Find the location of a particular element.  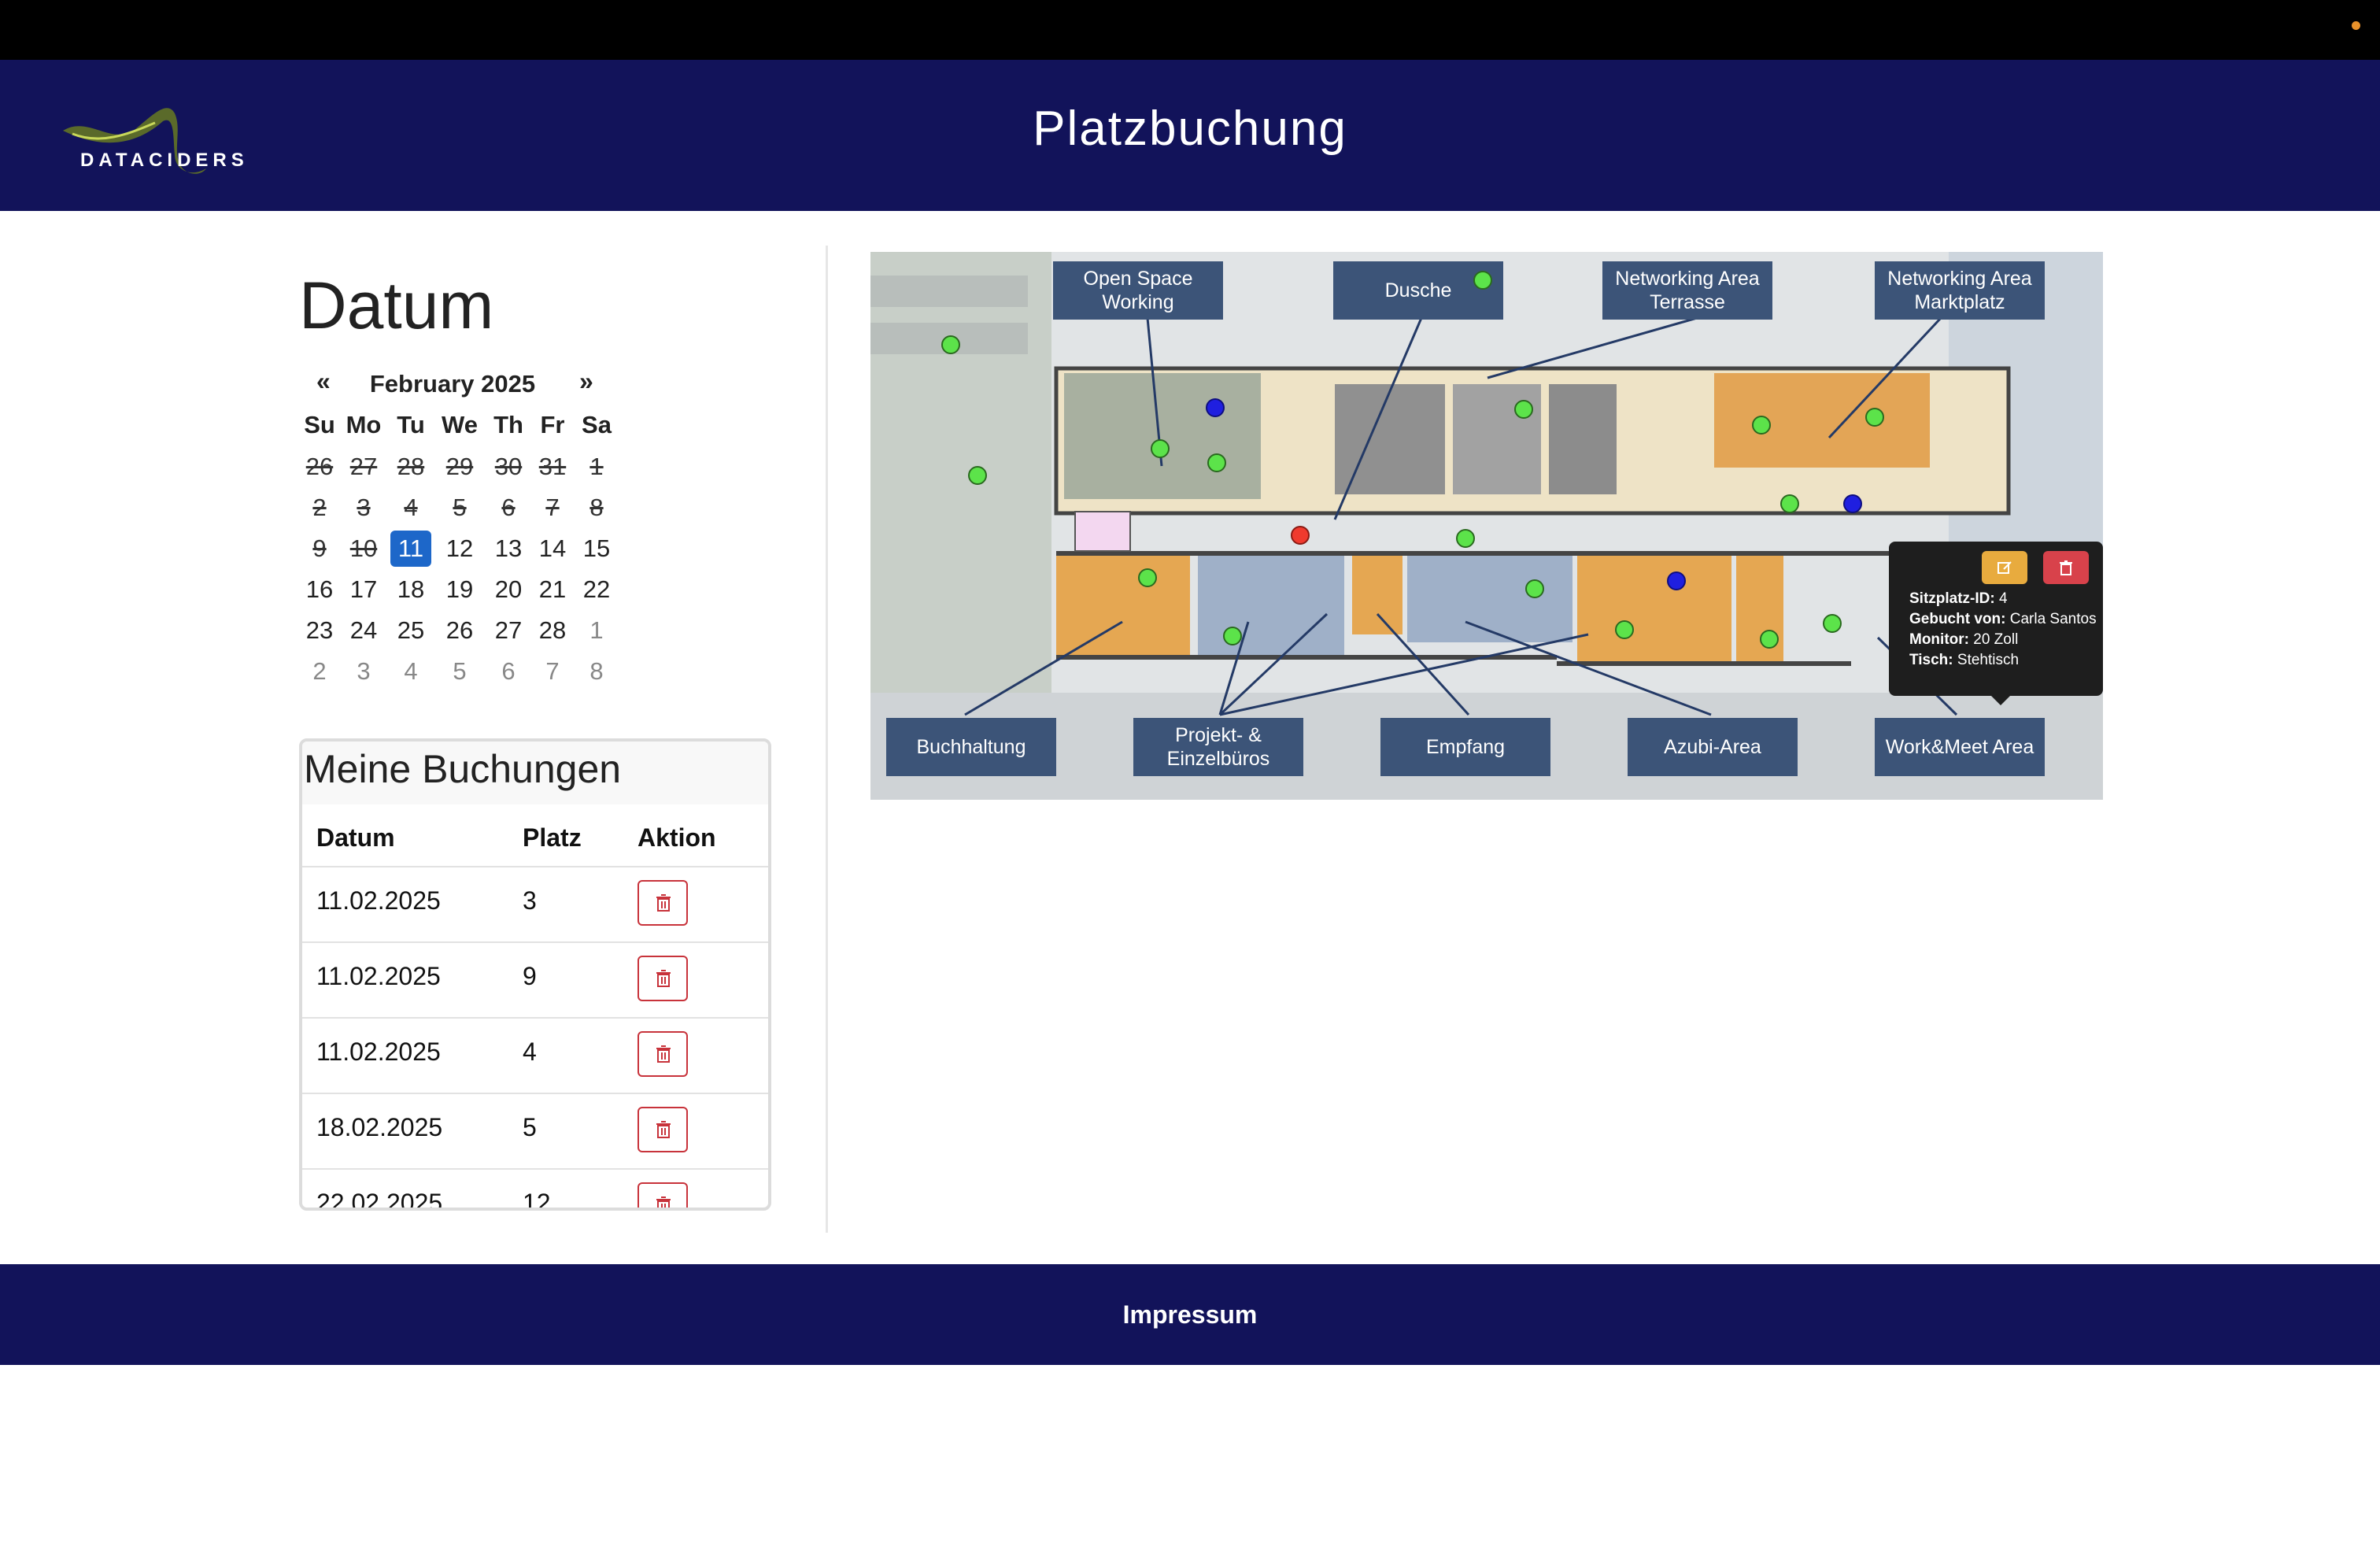

next-month-button: » is located at coordinates (586, 382).